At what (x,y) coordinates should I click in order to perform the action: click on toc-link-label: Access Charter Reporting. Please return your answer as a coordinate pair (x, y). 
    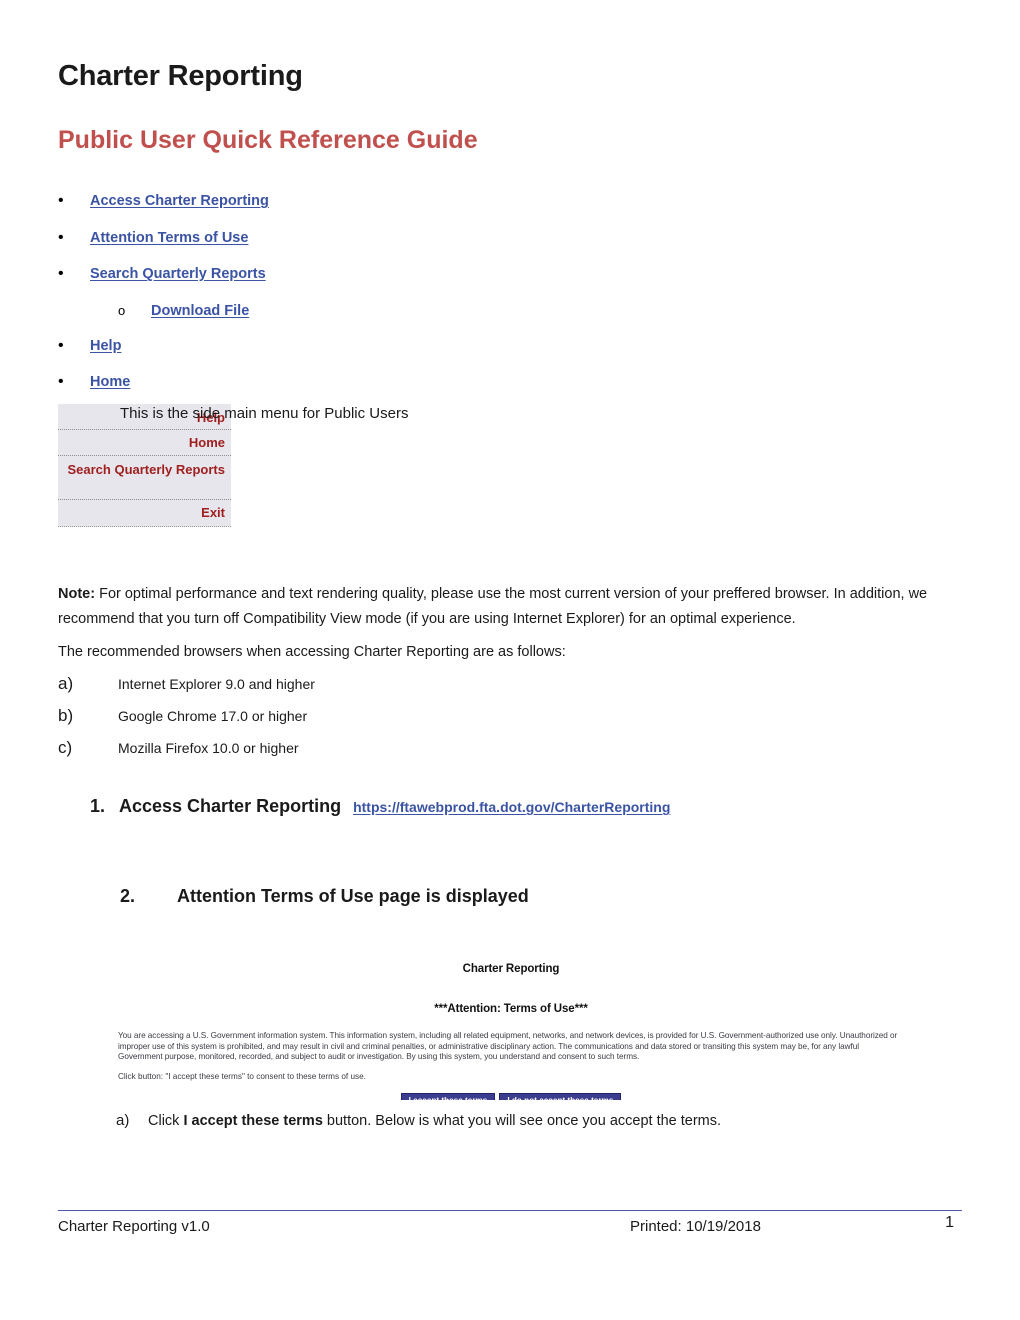
    Looking at the image, I should click on (179, 201).